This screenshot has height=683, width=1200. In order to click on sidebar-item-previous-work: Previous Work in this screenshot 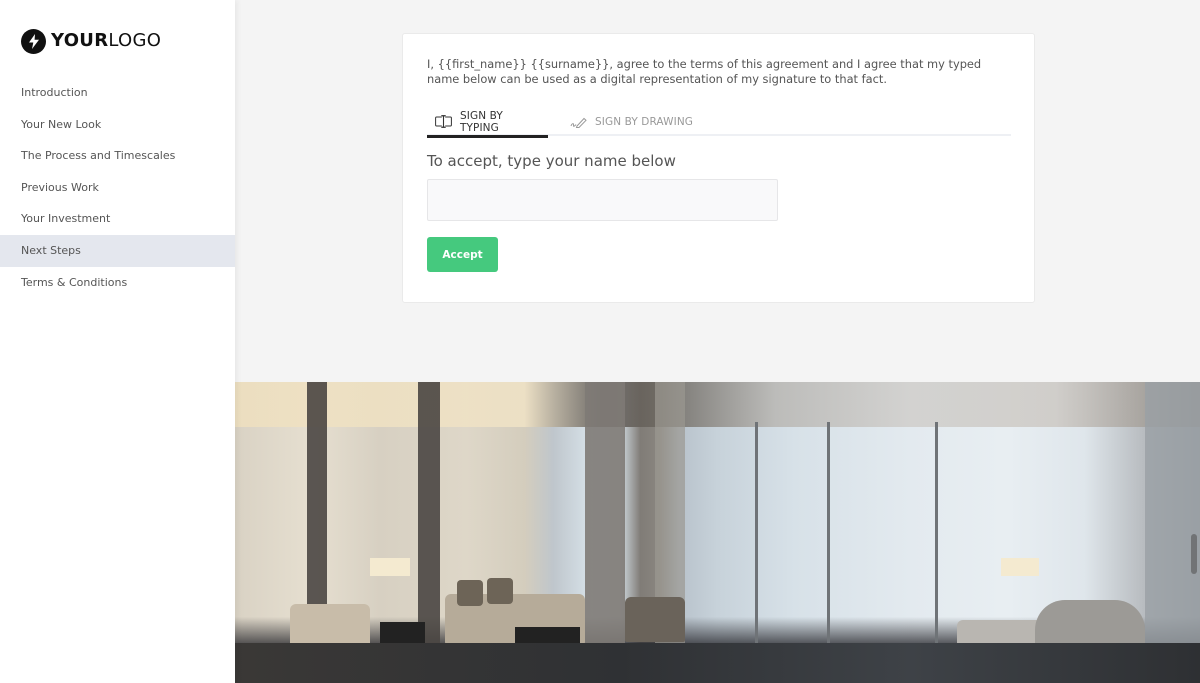, I will do `click(117, 188)`.